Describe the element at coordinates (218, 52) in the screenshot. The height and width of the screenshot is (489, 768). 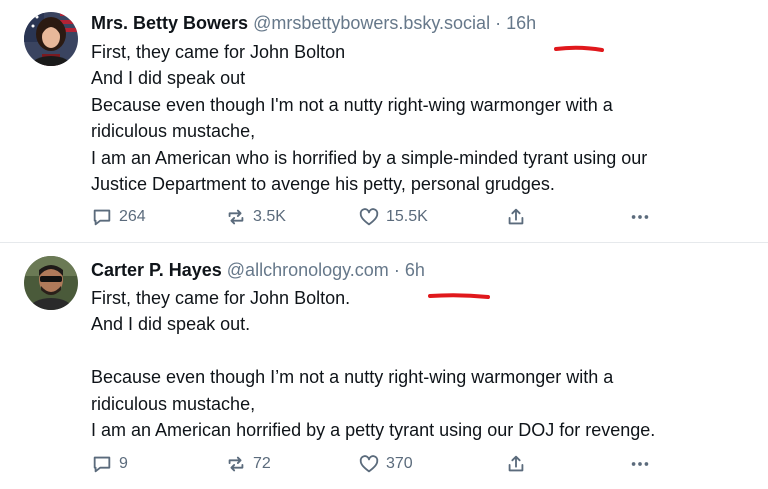
I see `post-text-line: First, they came for John Bolton` at that location.